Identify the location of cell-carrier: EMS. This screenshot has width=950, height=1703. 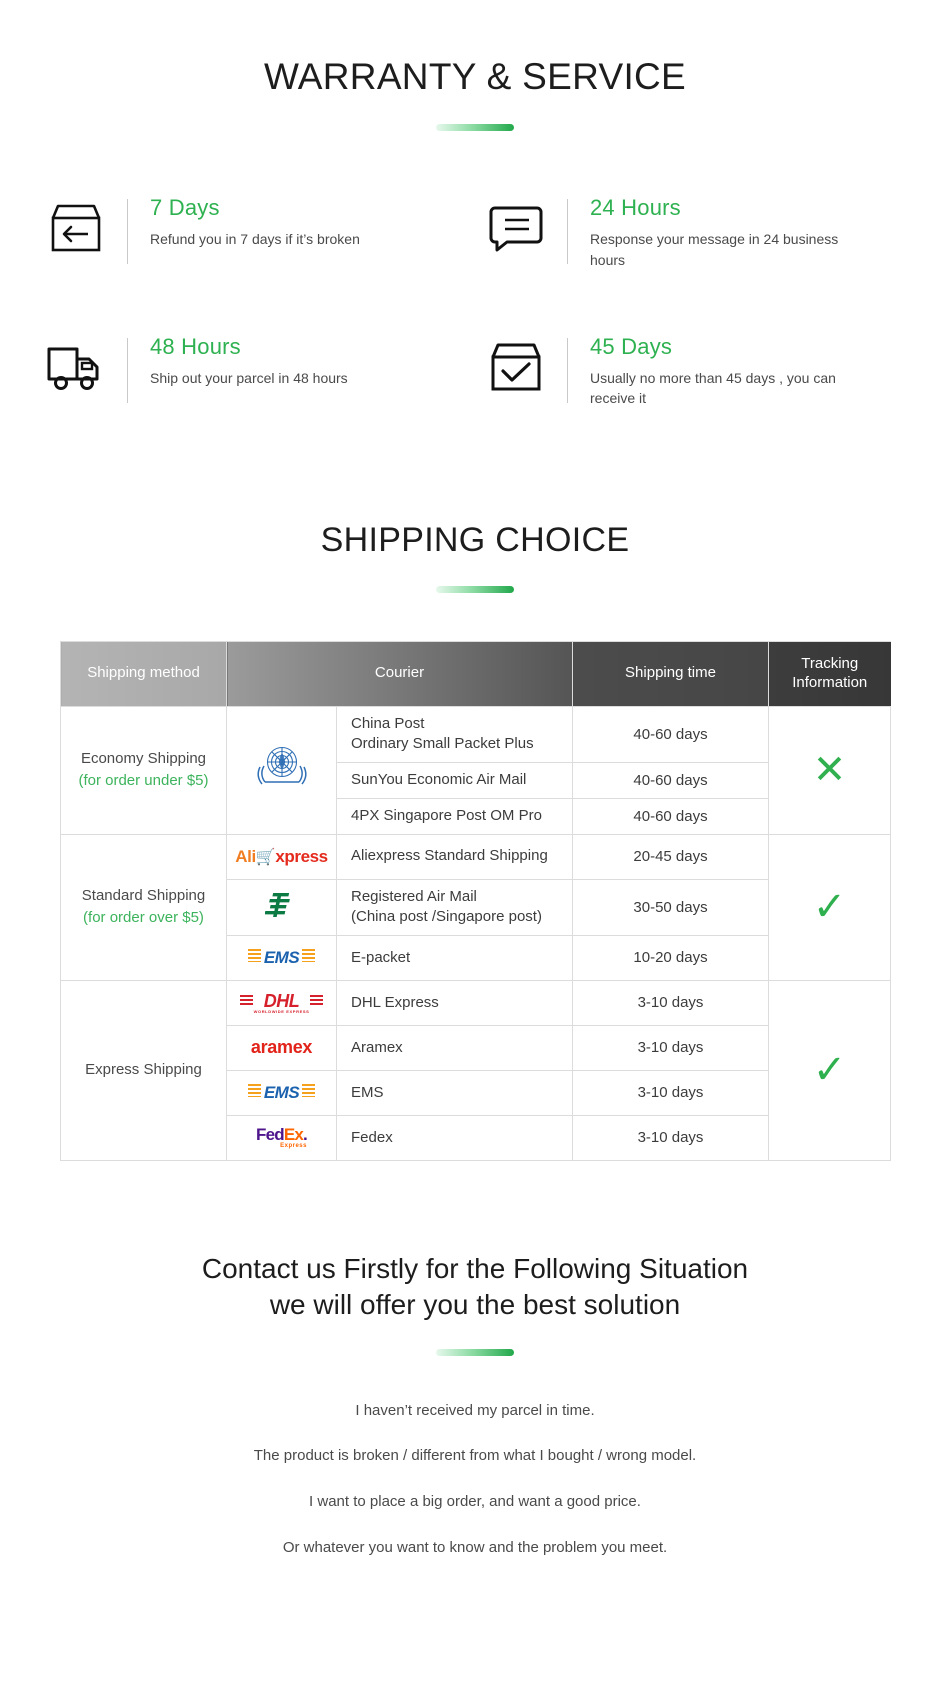
(454, 1092).